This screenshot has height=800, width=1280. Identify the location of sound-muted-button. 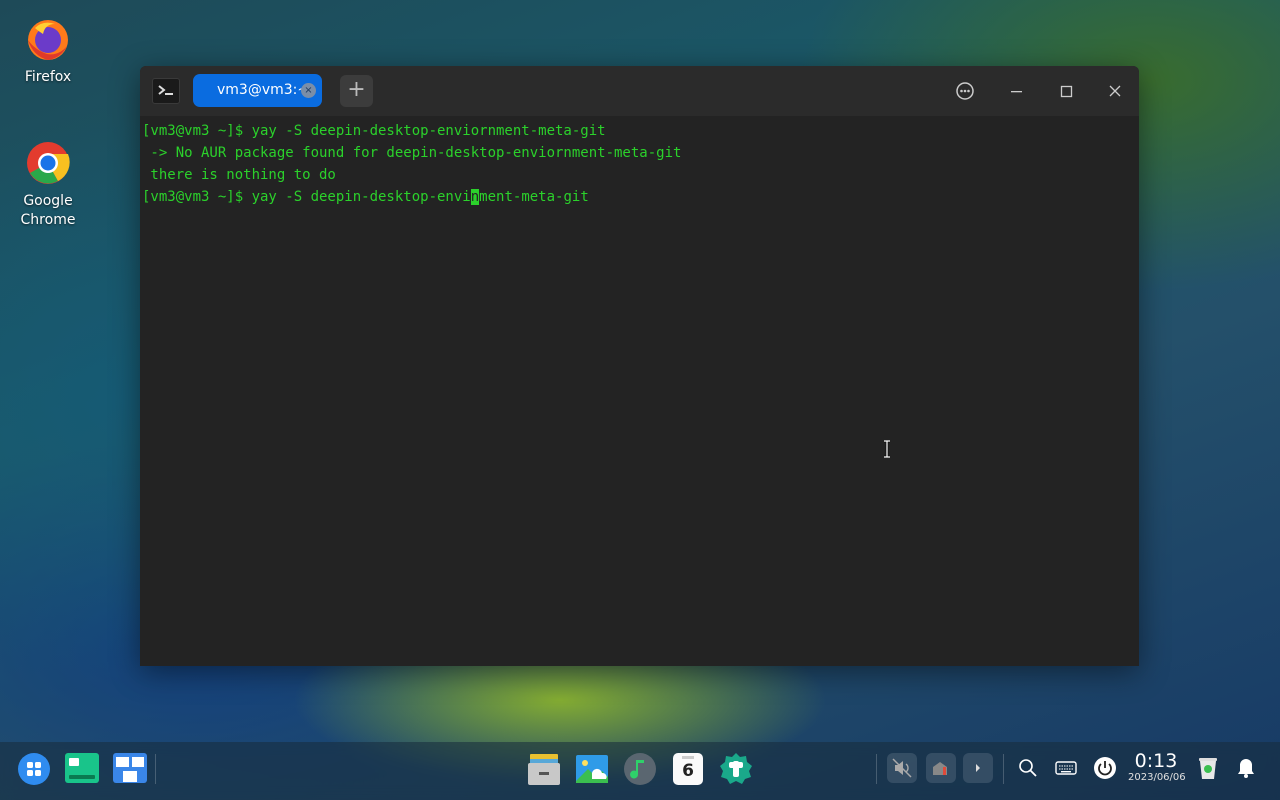
(902, 768).